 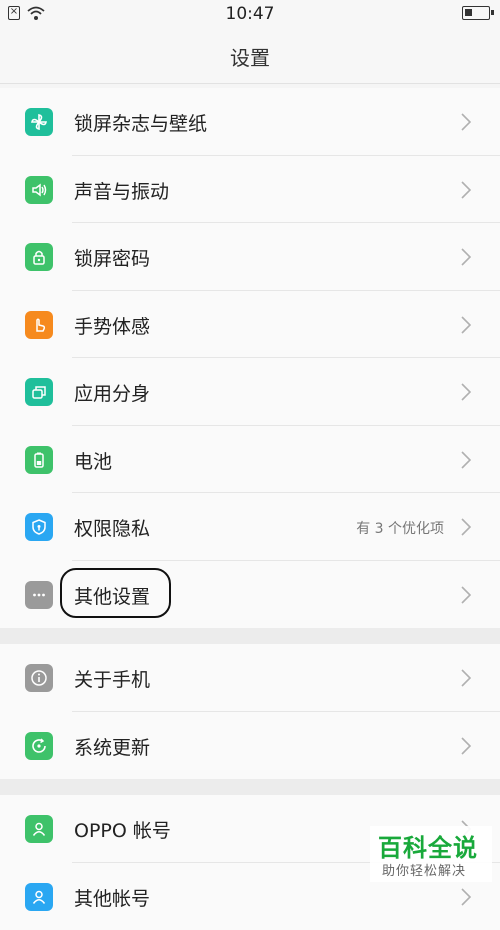 What do you see at coordinates (39, 392) in the screenshot?
I see `app-clone-icon` at bounding box center [39, 392].